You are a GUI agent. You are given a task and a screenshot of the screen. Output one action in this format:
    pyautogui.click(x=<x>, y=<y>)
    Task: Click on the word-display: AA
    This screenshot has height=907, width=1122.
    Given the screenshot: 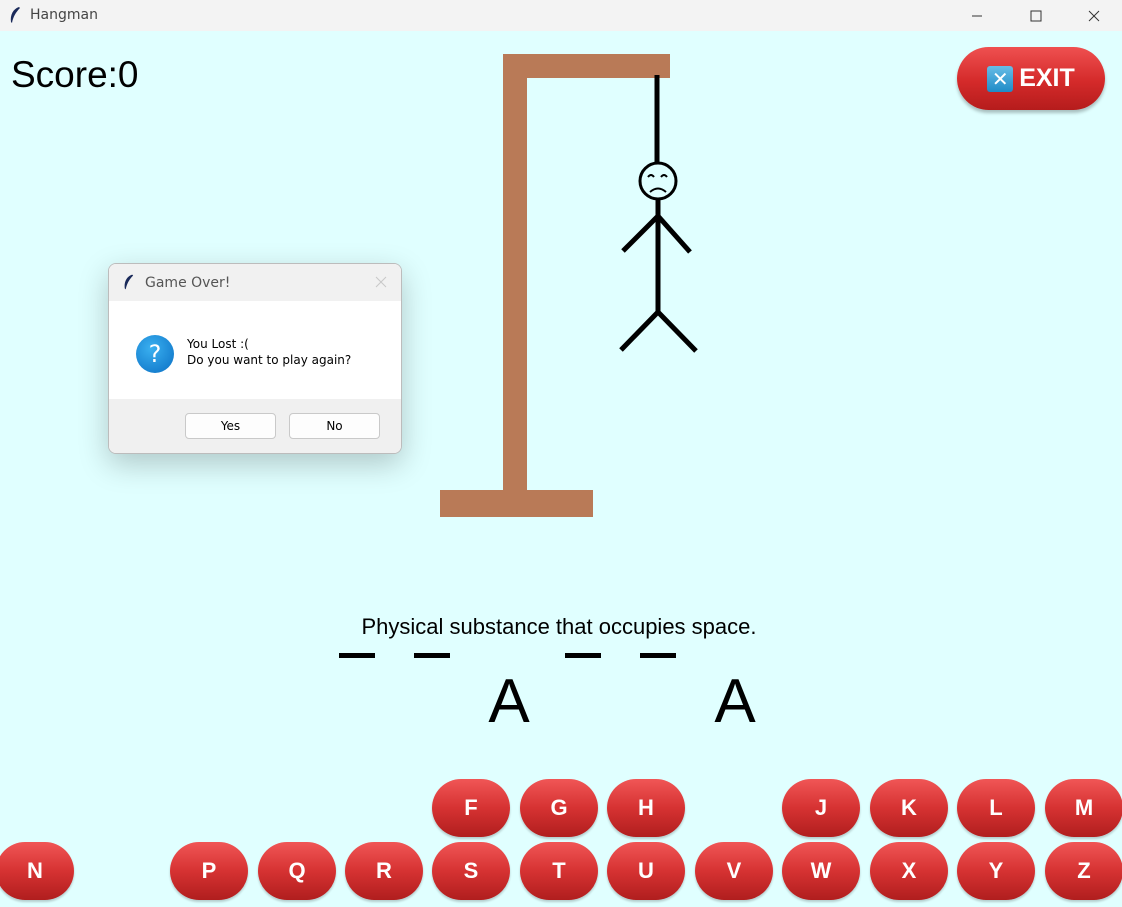 What is the action you would take?
    pyautogui.click(x=561, y=697)
    